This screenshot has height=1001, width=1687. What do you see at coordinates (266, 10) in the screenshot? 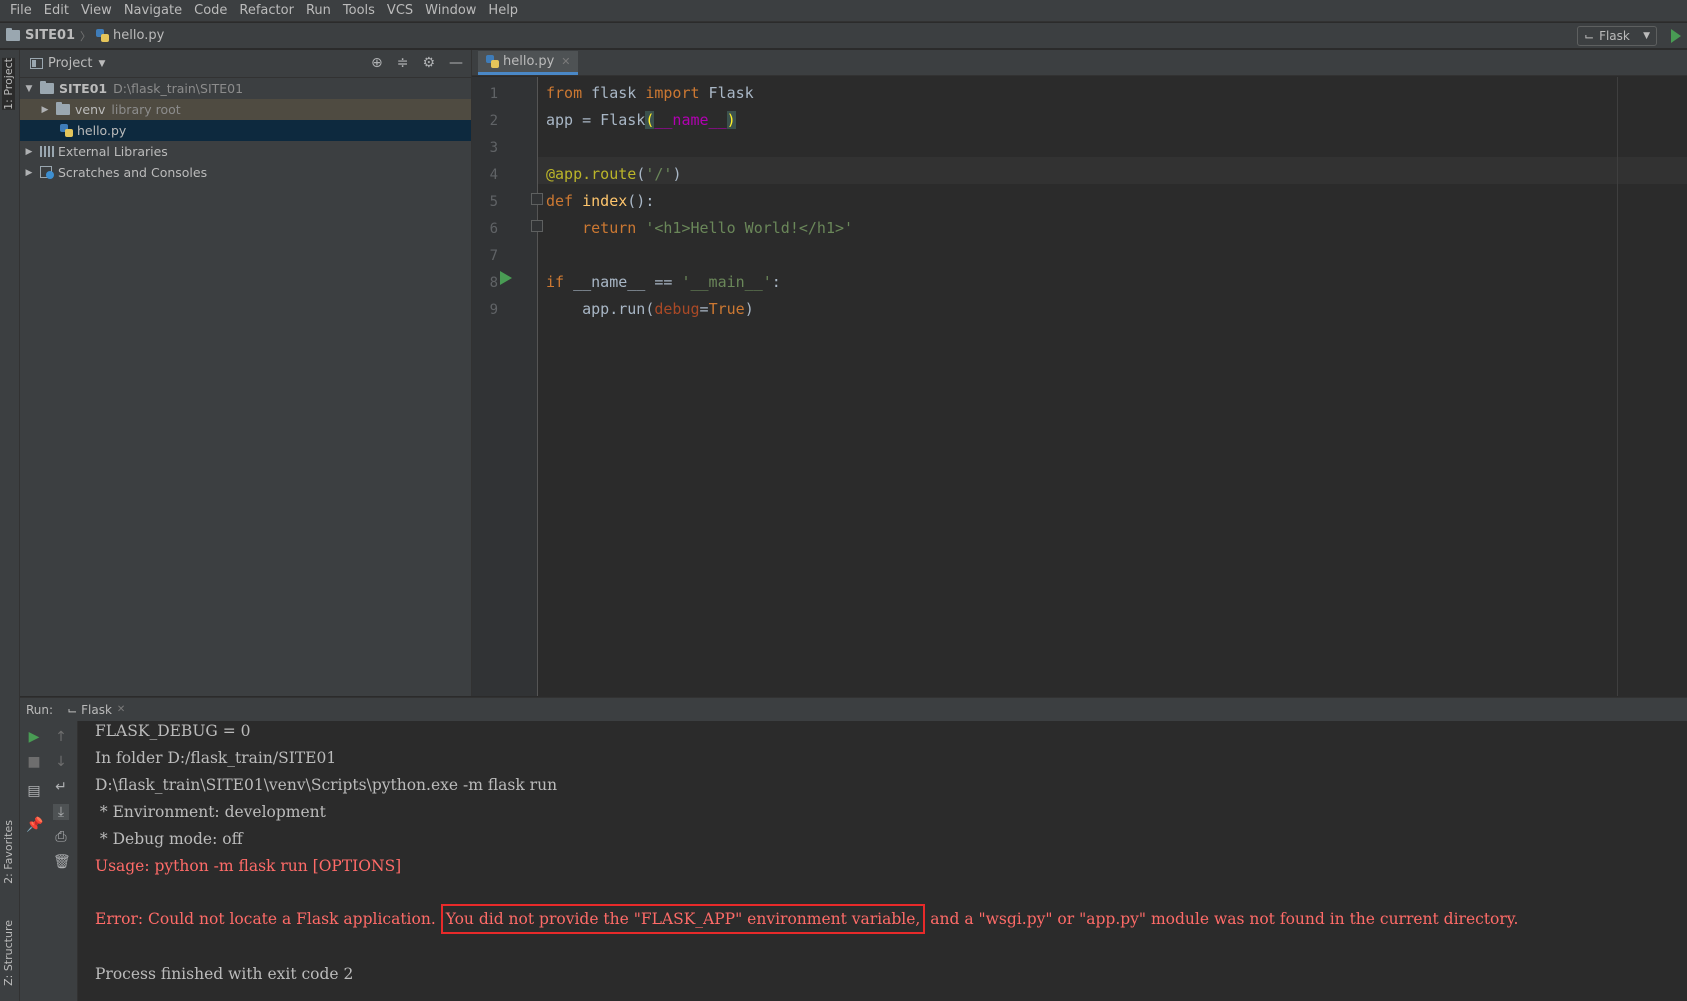
I see `menu-refactor: Refactor` at bounding box center [266, 10].